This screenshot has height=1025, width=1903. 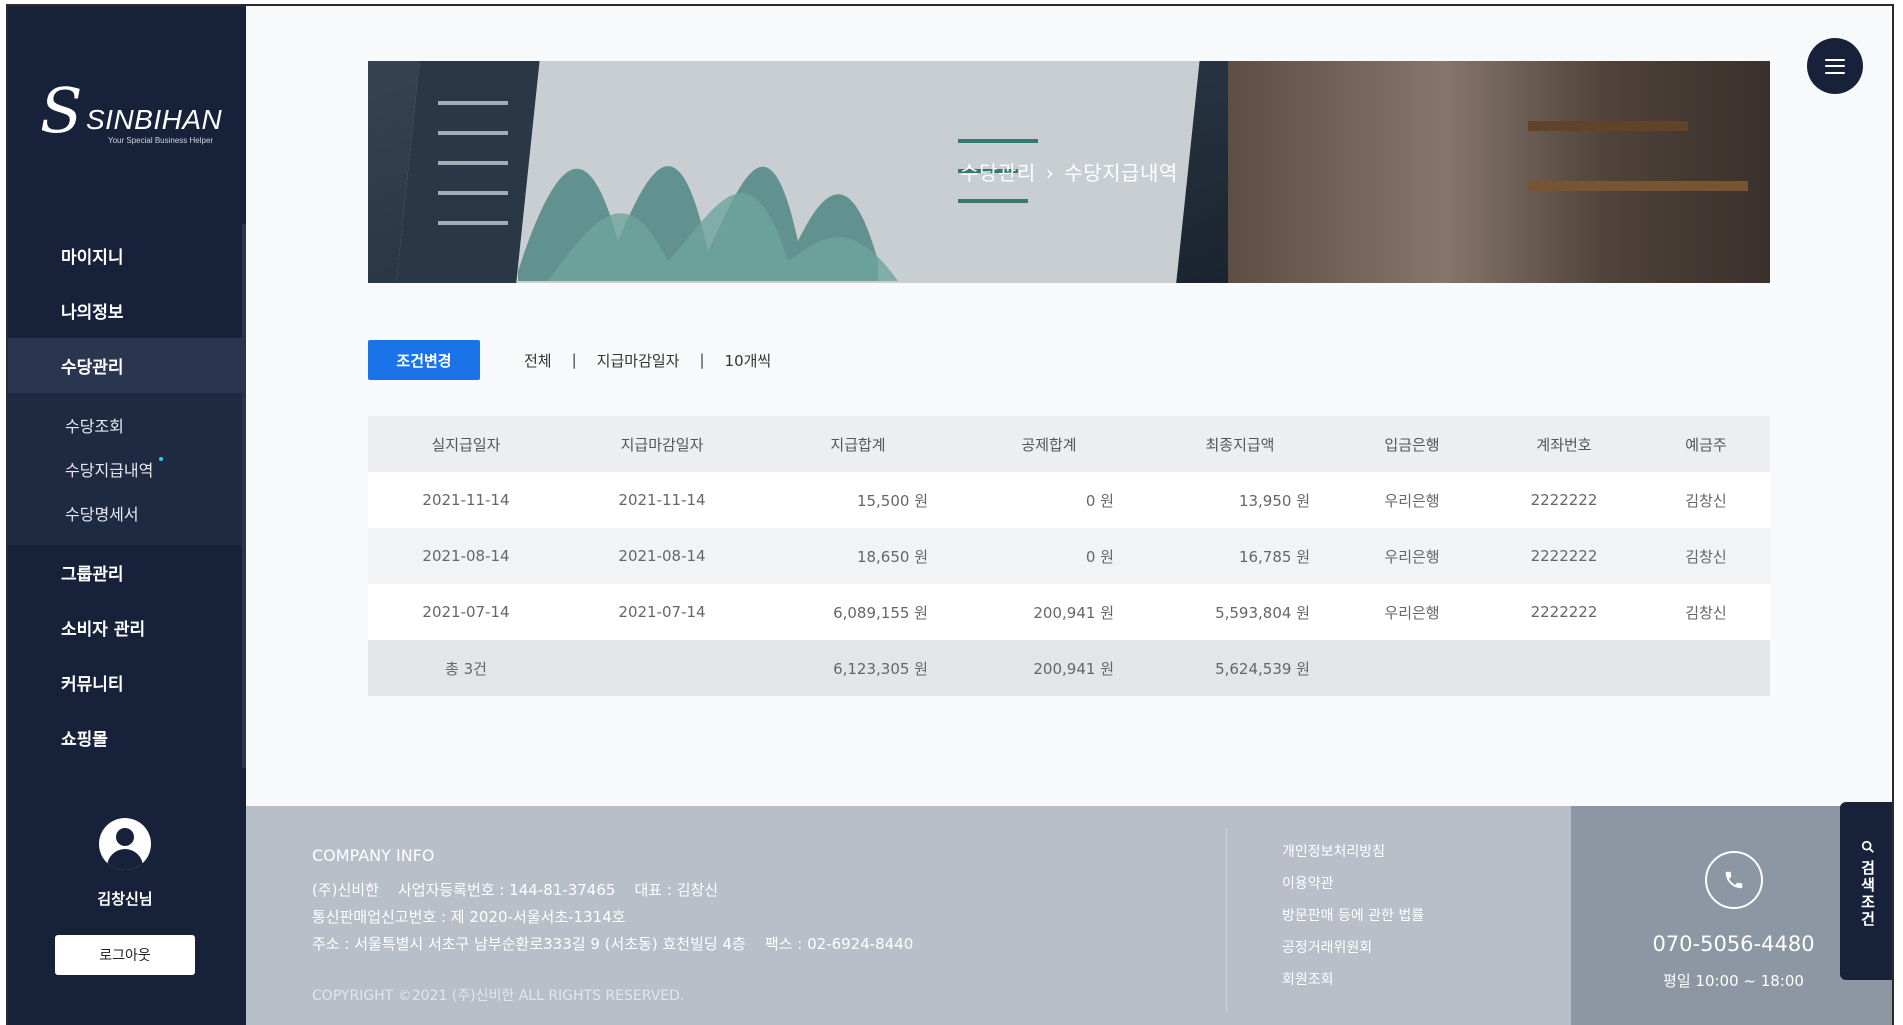 I want to click on footer-link-terms: 이용약관, so click(x=1353, y=884).